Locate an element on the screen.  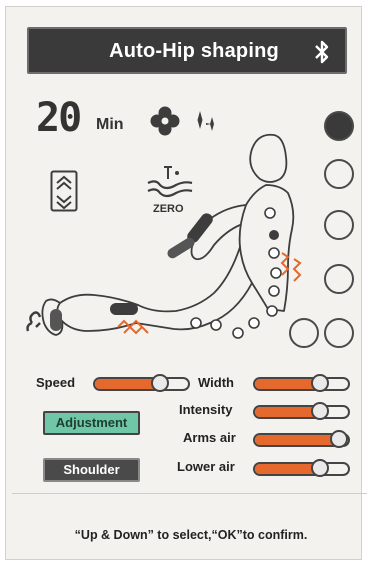
speed-label: Speed is located at coordinates (56, 382).